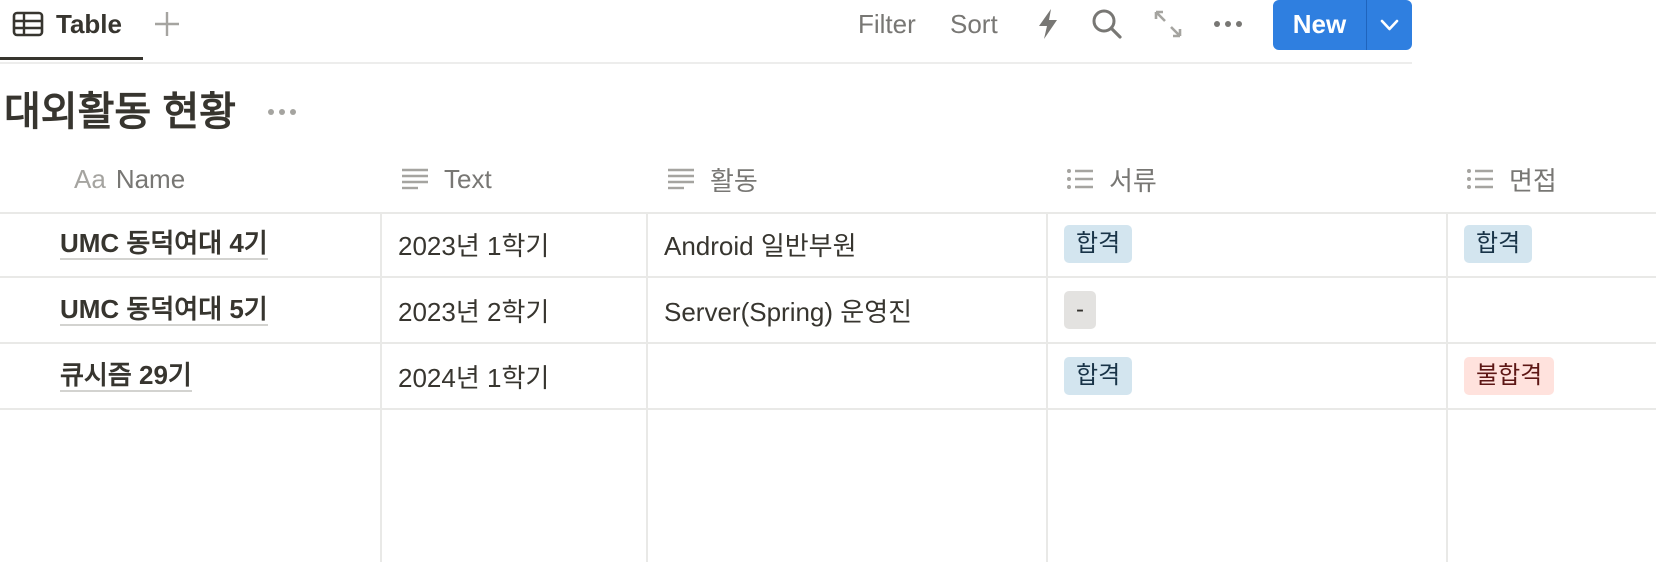 Image resolution: width=1656 pixels, height=562 pixels. Describe the element at coordinates (473, 310) in the screenshot. I see `text-cell: 2023년 2학기` at that location.